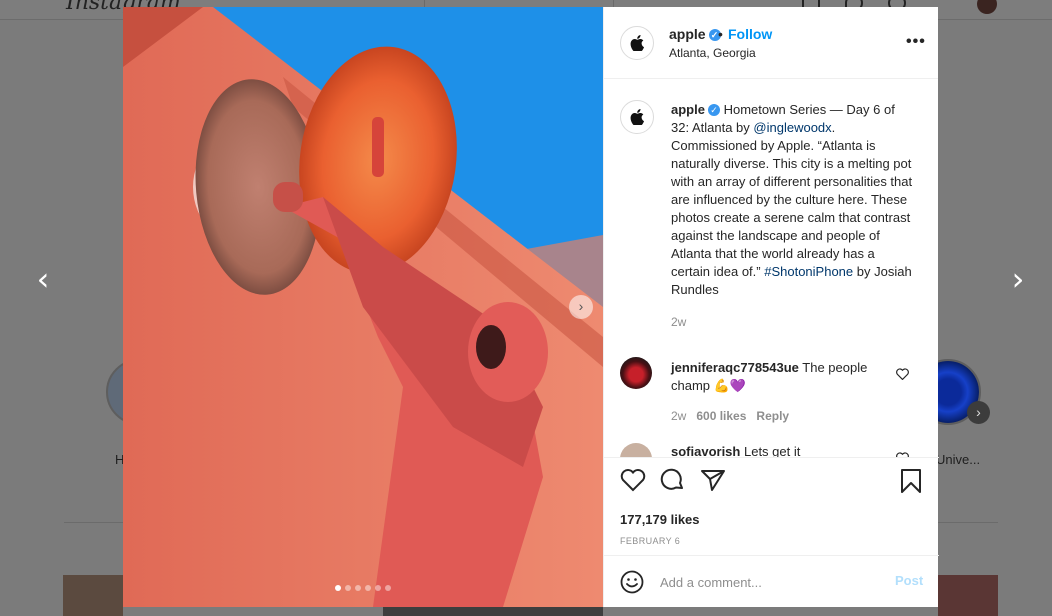 The height and width of the screenshot is (616, 1052). I want to click on smiley-icon, so click(632, 582).